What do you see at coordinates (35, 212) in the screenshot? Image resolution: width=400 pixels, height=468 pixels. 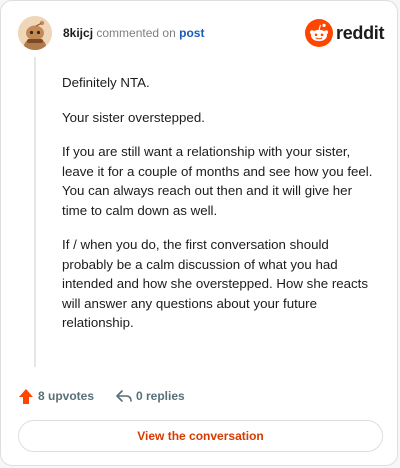 I see `thread-line` at bounding box center [35, 212].